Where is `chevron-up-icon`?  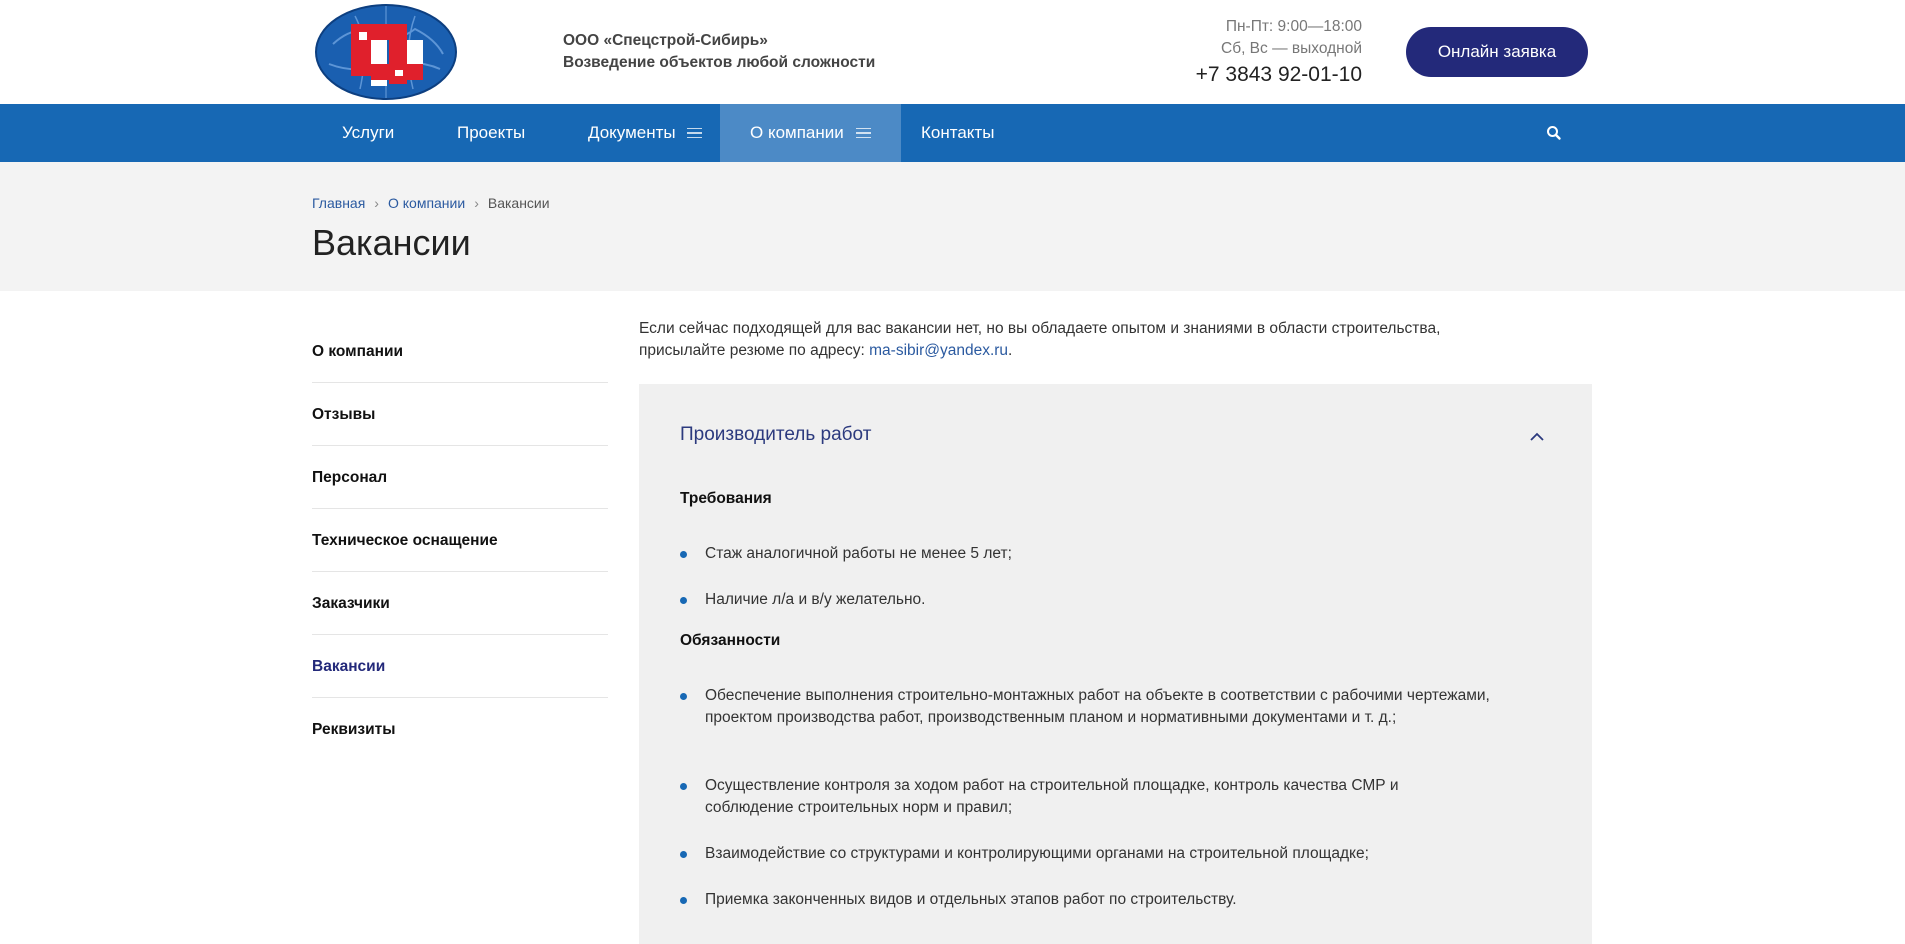
chevron-up-icon is located at coordinates (1537, 436).